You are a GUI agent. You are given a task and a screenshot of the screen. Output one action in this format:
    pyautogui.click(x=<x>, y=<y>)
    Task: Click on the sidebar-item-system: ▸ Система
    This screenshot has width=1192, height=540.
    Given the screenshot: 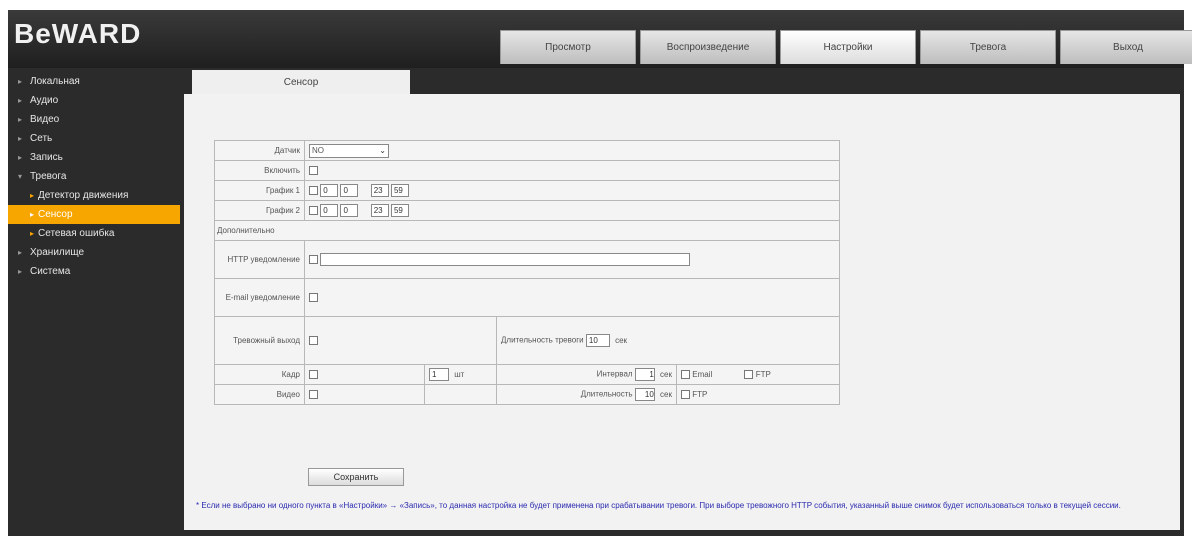 What is the action you would take?
    pyautogui.click(x=96, y=271)
    